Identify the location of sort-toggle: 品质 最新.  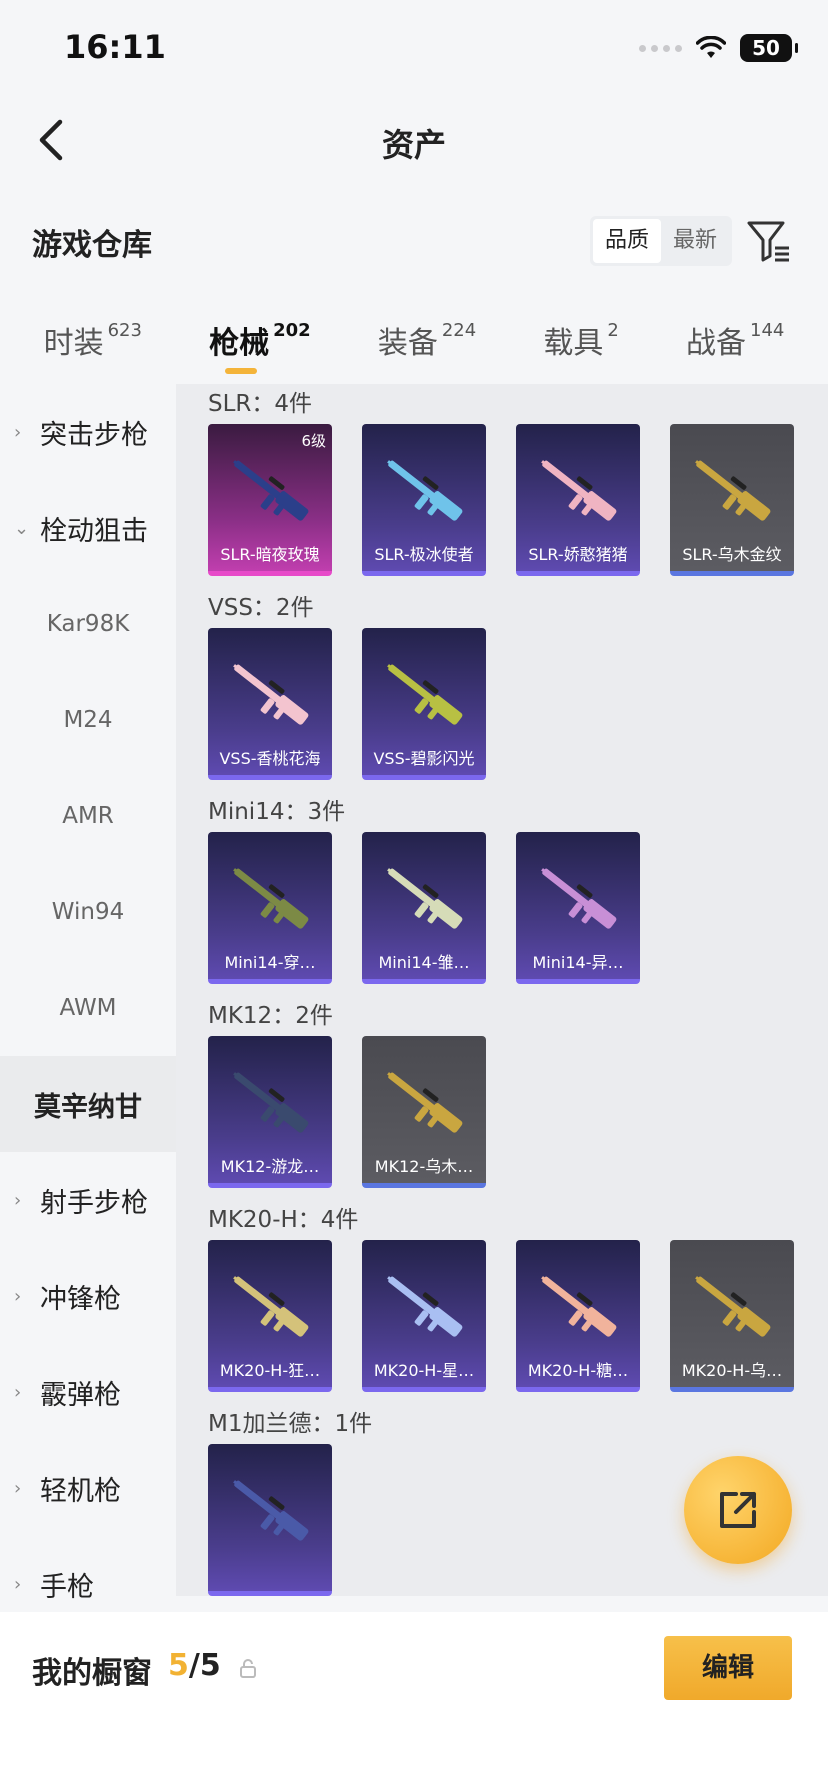
(660, 241).